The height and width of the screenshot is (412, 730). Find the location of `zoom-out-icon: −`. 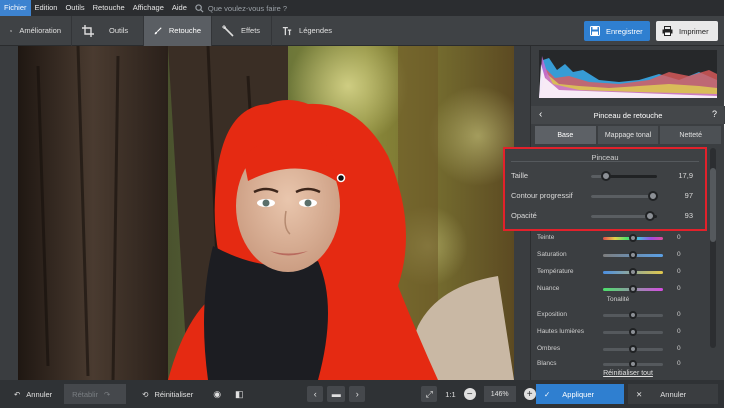

zoom-out-icon: − is located at coordinates (469, 394).